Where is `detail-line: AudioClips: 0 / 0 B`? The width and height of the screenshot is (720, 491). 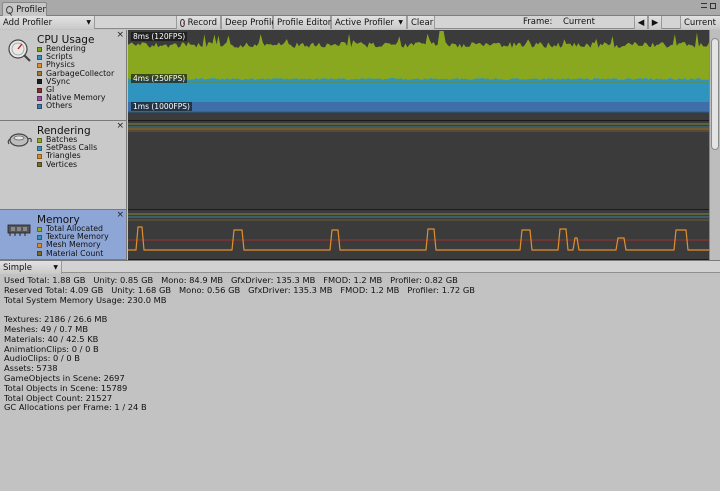 detail-line: AudioClips: 0 / 0 B is located at coordinates (42, 358).